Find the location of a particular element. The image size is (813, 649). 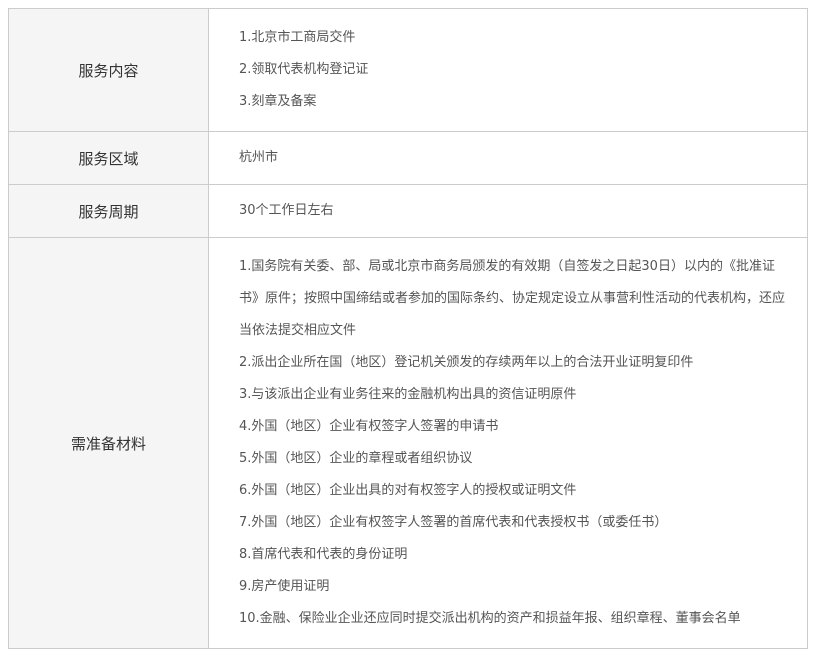

service-period-label: 服务周期 is located at coordinates (108, 211).